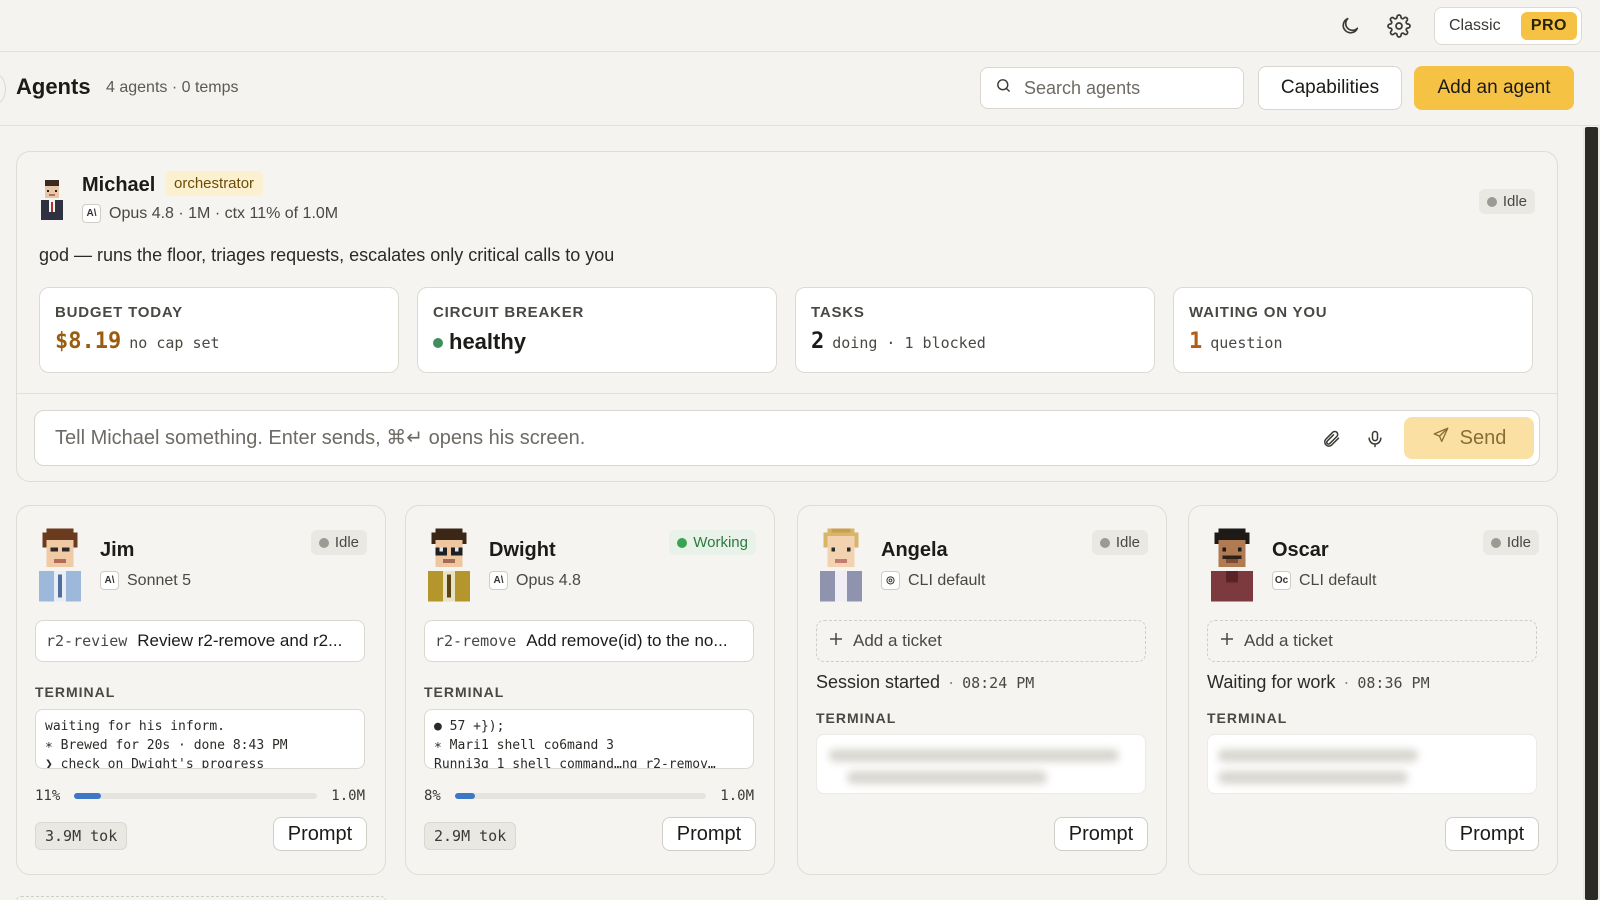 This screenshot has height=900, width=1600. What do you see at coordinates (524, 745) in the screenshot?
I see `terminal-line: ∗ Mari1 shell co6mand 3` at bounding box center [524, 745].